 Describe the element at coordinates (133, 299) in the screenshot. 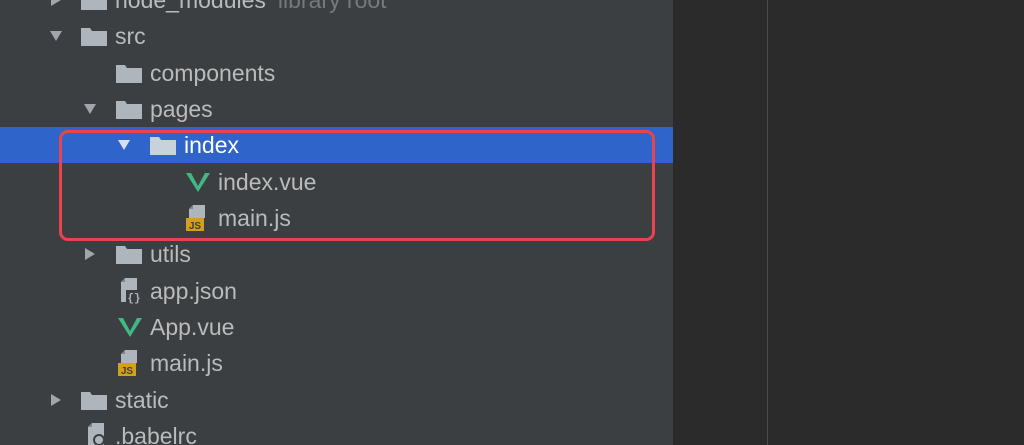

I see `json-badge-text: {}` at that location.